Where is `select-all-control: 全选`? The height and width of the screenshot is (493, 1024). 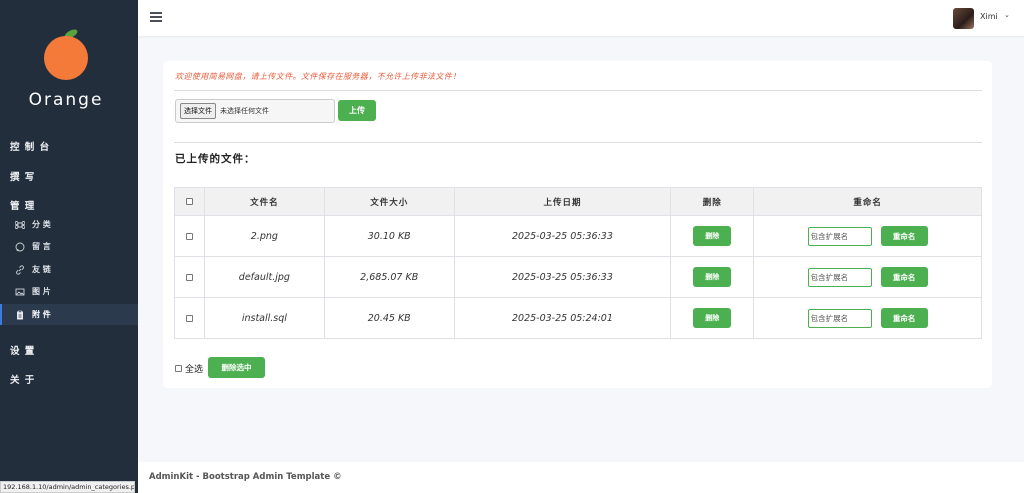 select-all-control: 全选 is located at coordinates (189, 368).